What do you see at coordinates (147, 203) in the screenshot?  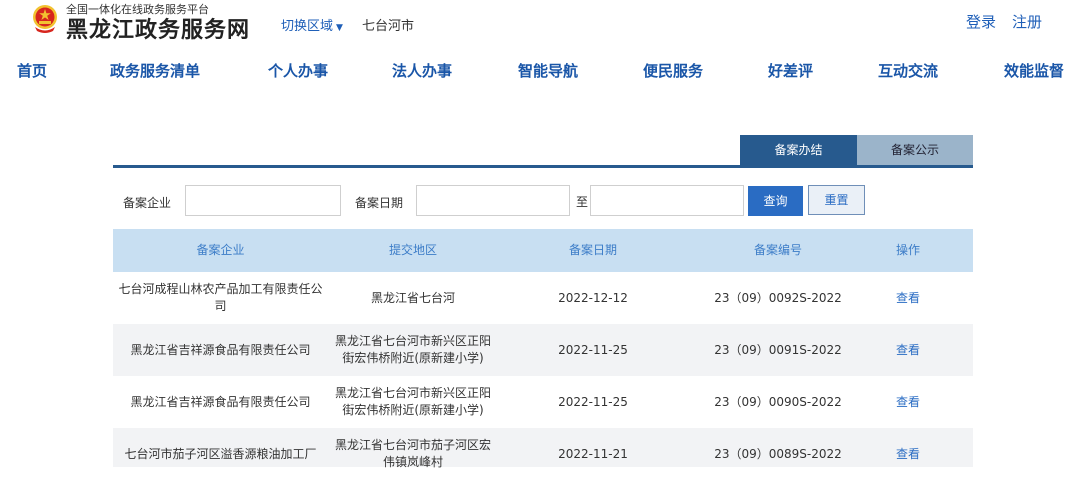 I see `company-label: 备案企业` at bounding box center [147, 203].